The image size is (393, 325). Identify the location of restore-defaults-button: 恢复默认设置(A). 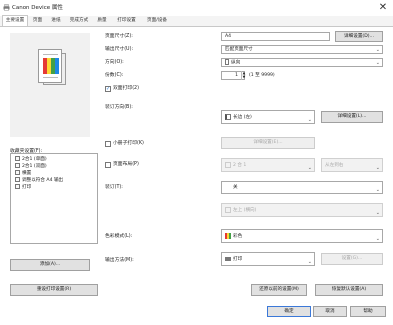
(349, 290).